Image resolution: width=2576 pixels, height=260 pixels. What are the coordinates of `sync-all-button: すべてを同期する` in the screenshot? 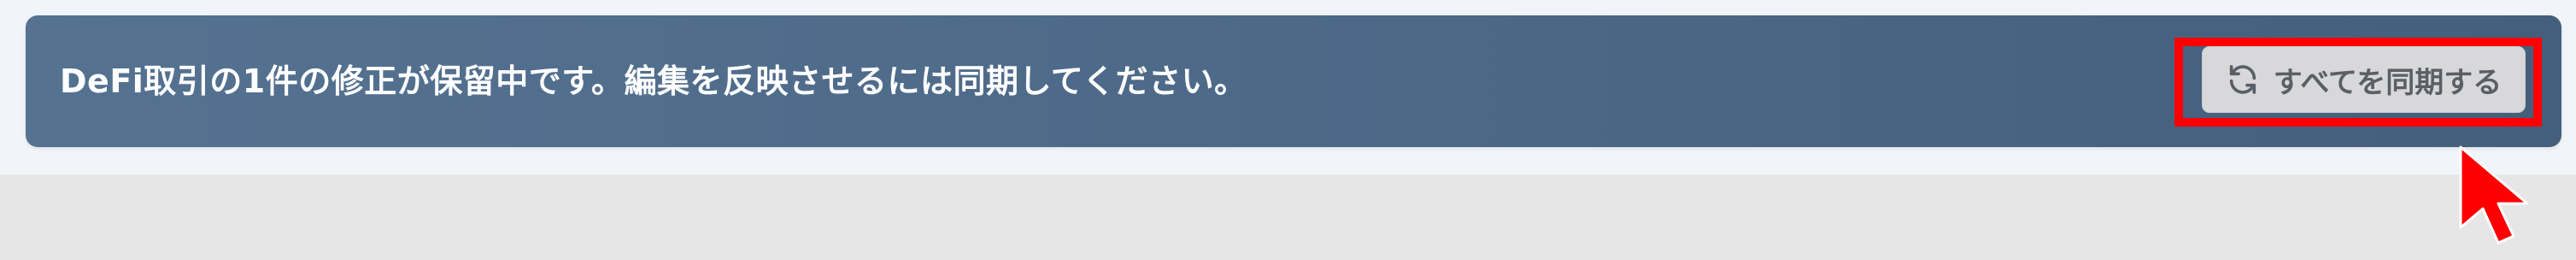 It's located at (2364, 79).